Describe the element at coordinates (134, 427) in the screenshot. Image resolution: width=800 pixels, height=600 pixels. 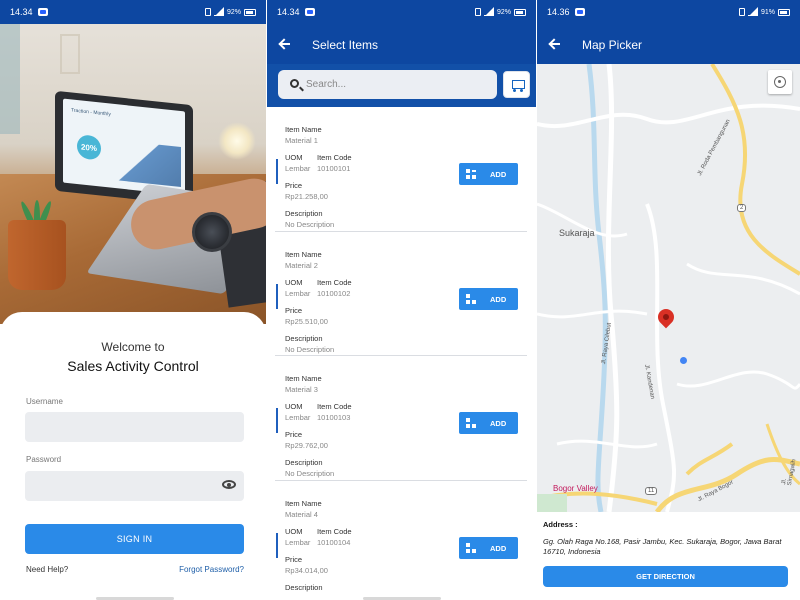
I see `username-field` at that location.